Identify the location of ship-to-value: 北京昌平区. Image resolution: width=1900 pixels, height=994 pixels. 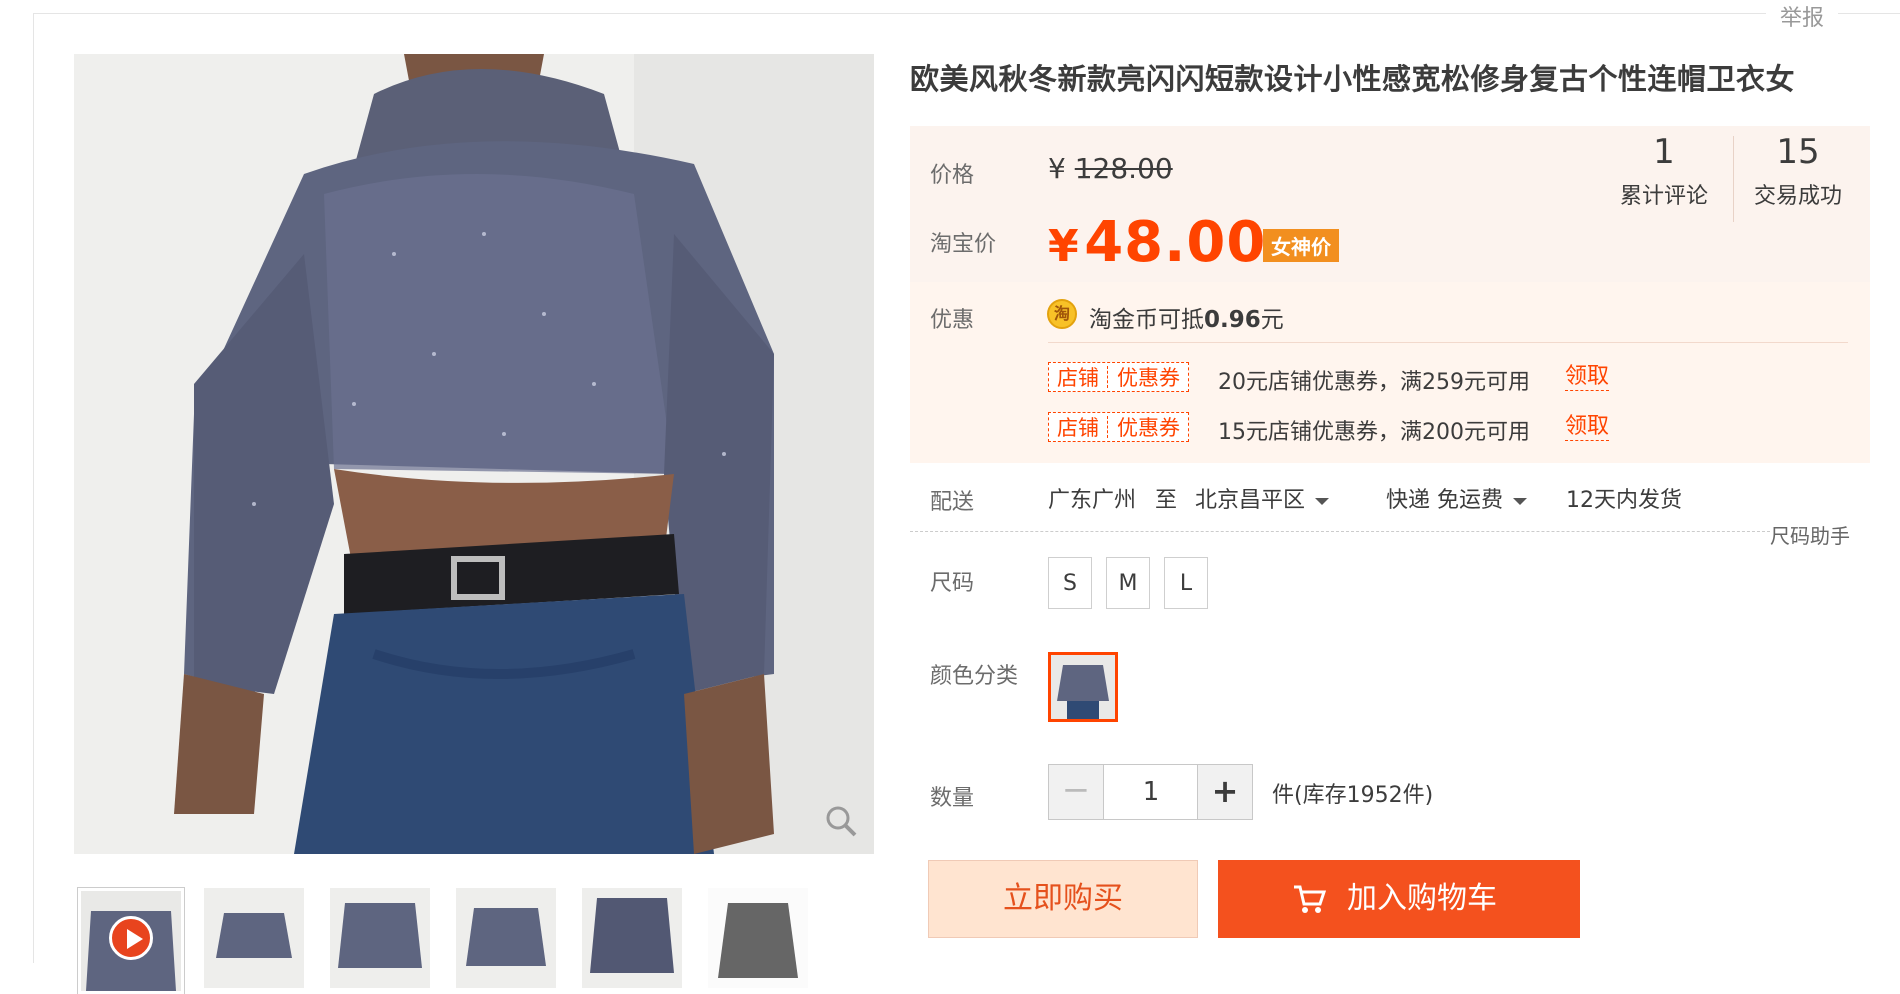
(1250, 500).